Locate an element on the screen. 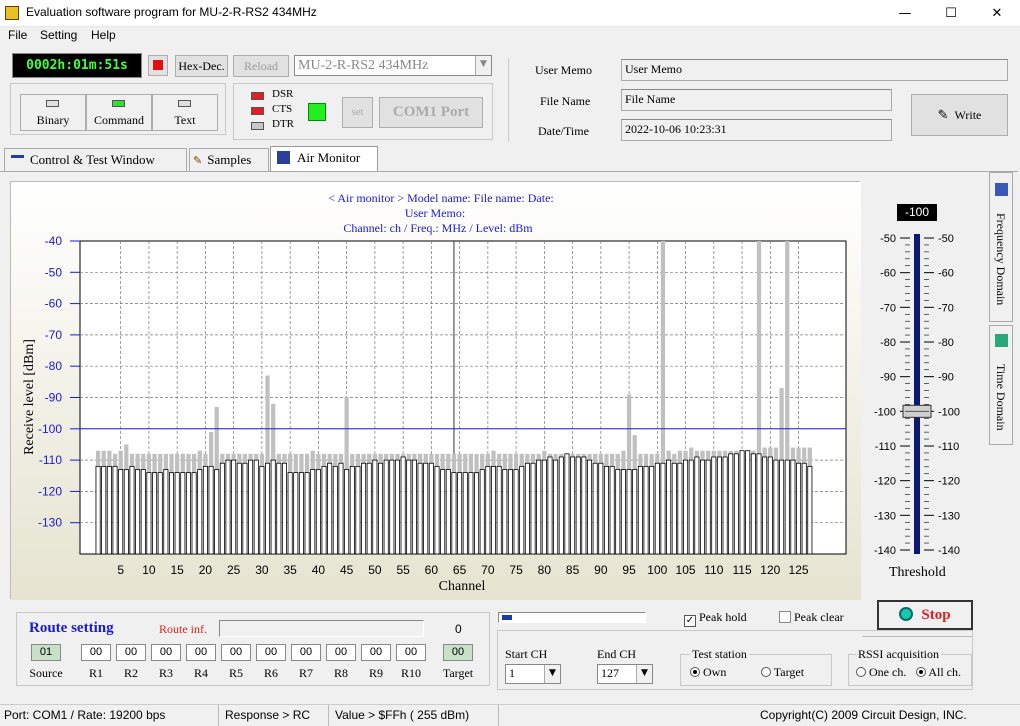 Image resolution: width=1020 pixels, height=726 pixels. y-tick-label: -90 is located at coordinates (54, 398).